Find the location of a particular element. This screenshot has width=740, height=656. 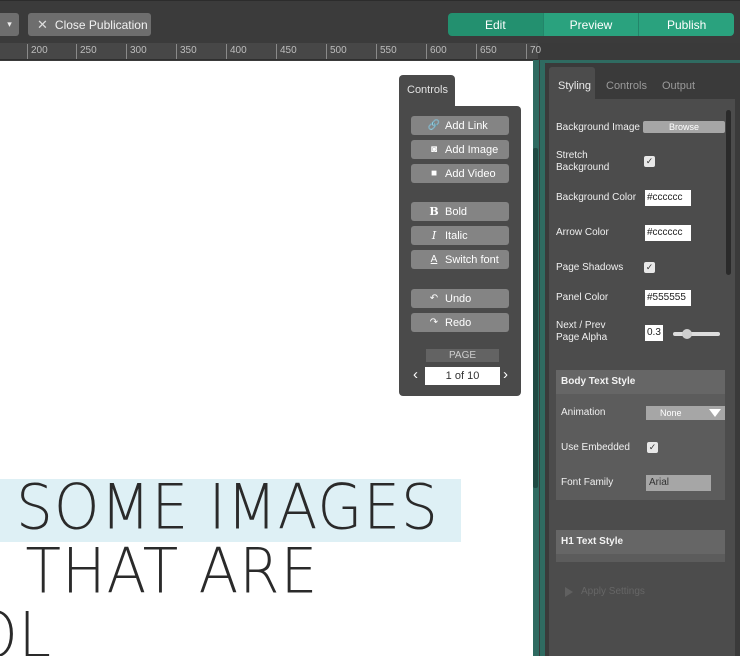

bold-button: B Bold is located at coordinates (460, 211).